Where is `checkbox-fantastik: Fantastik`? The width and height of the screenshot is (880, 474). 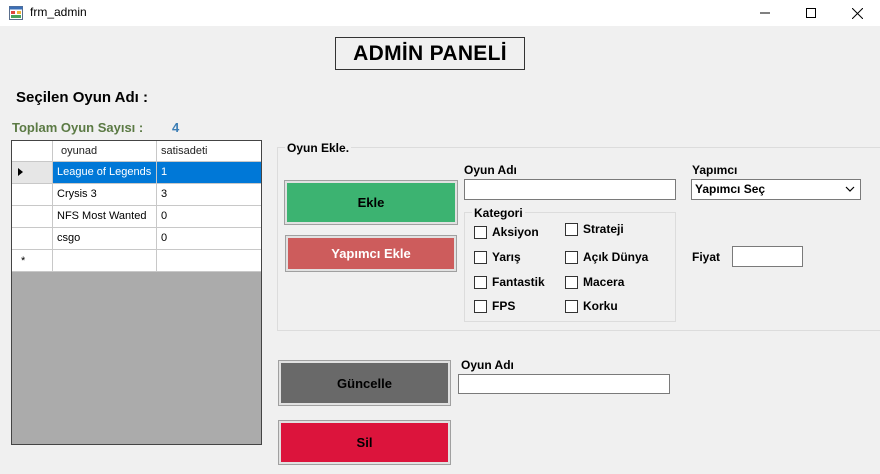
checkbox-fantastik: Fantastik is located at coordinates (509, 282).